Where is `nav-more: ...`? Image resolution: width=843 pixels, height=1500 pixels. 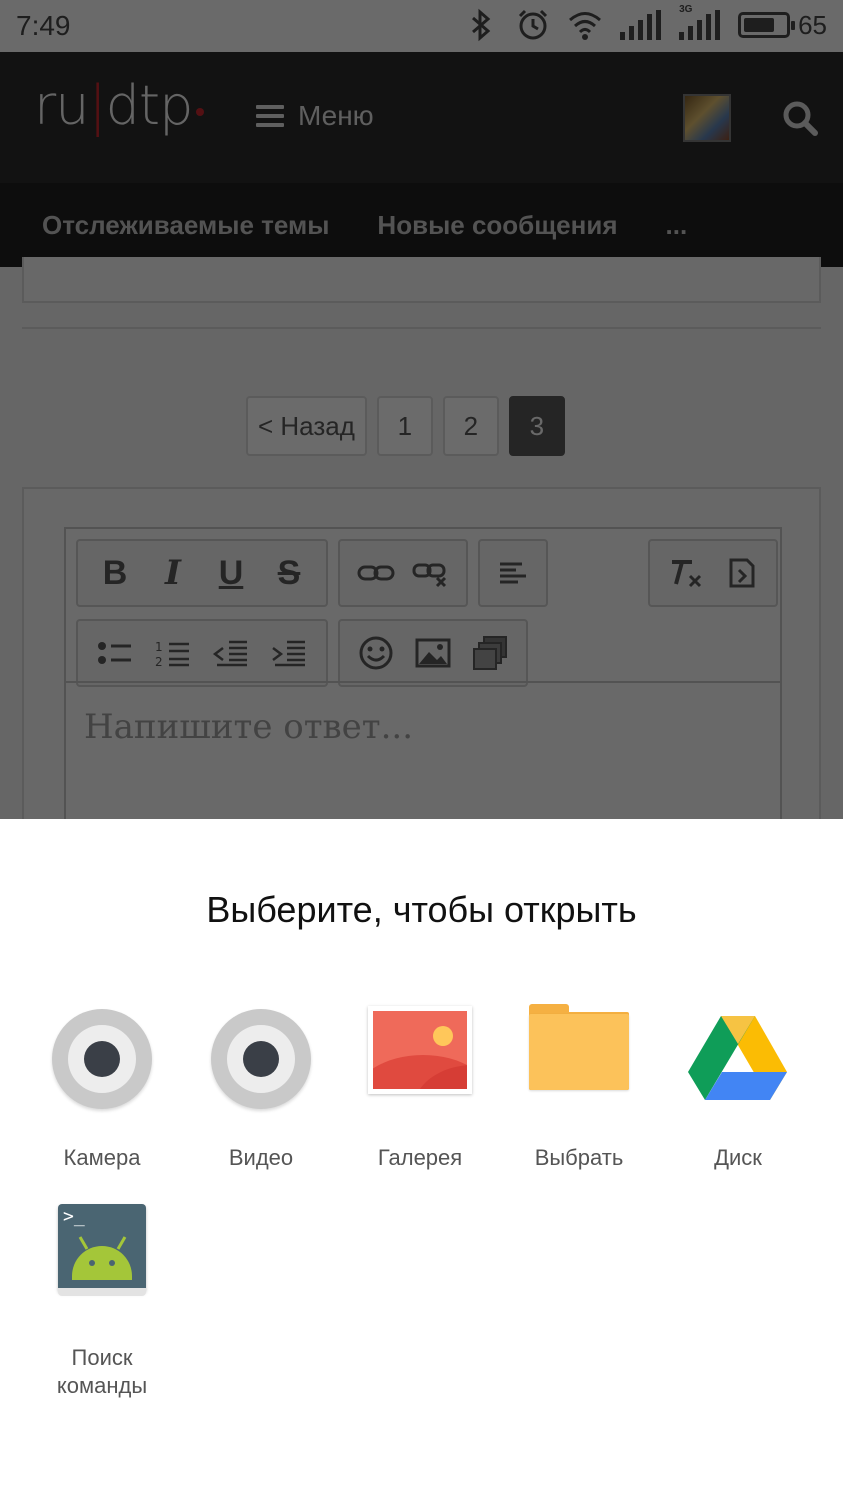 nav-more: ... is located at coordinates (677, 225).